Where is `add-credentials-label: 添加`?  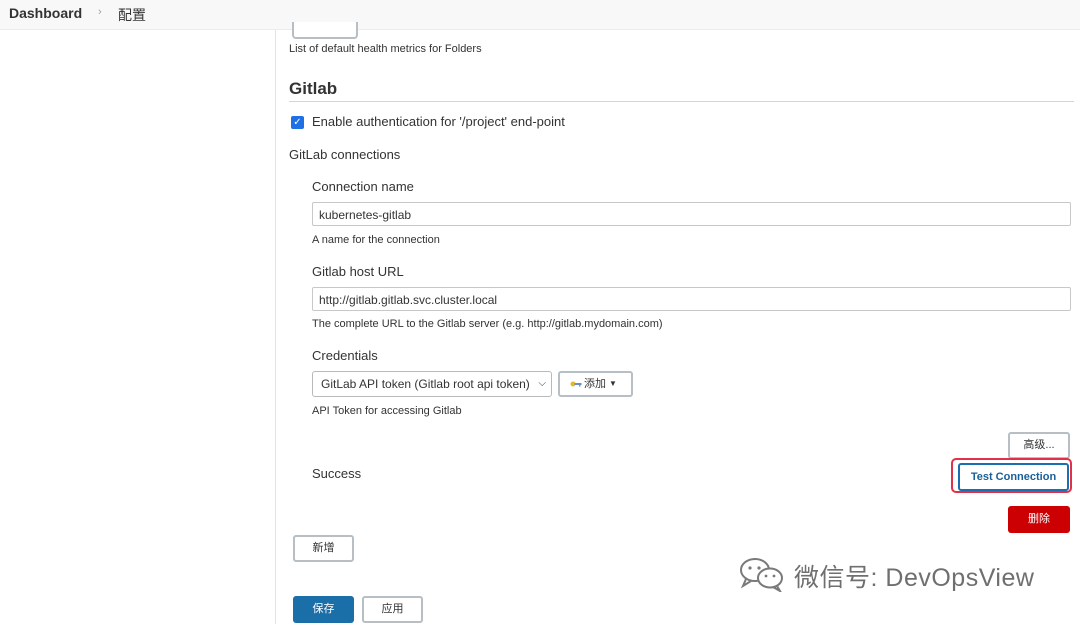 add-credentials-label: 添加 is located at coordinates (595, 384).